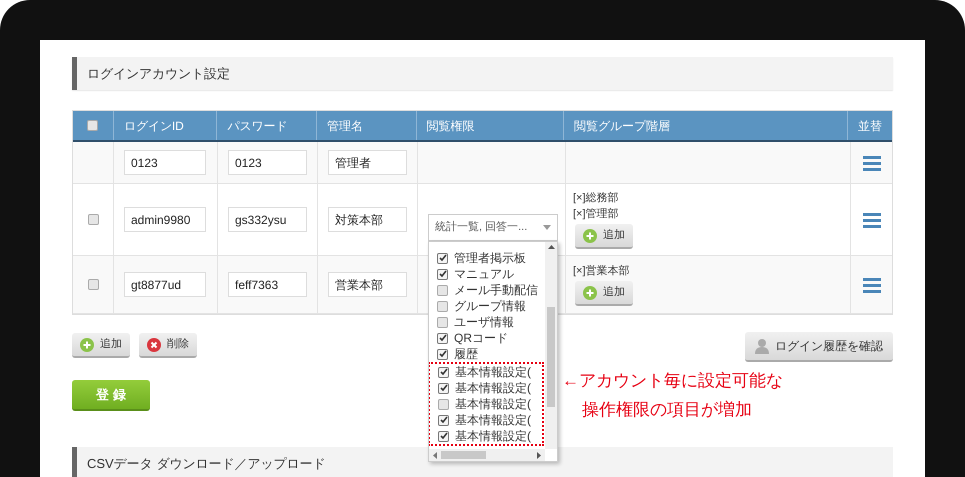 This screenshot has height=477, width=965. I want to click on column-header: 管理名, so click(367, 125).